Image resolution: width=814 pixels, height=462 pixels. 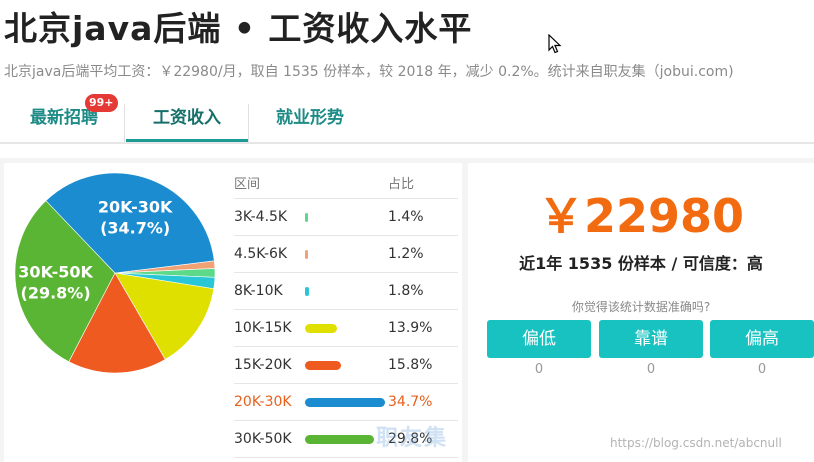 I want to click on table-row: 20K-30K 34.7%, so click(x=346, y=402).